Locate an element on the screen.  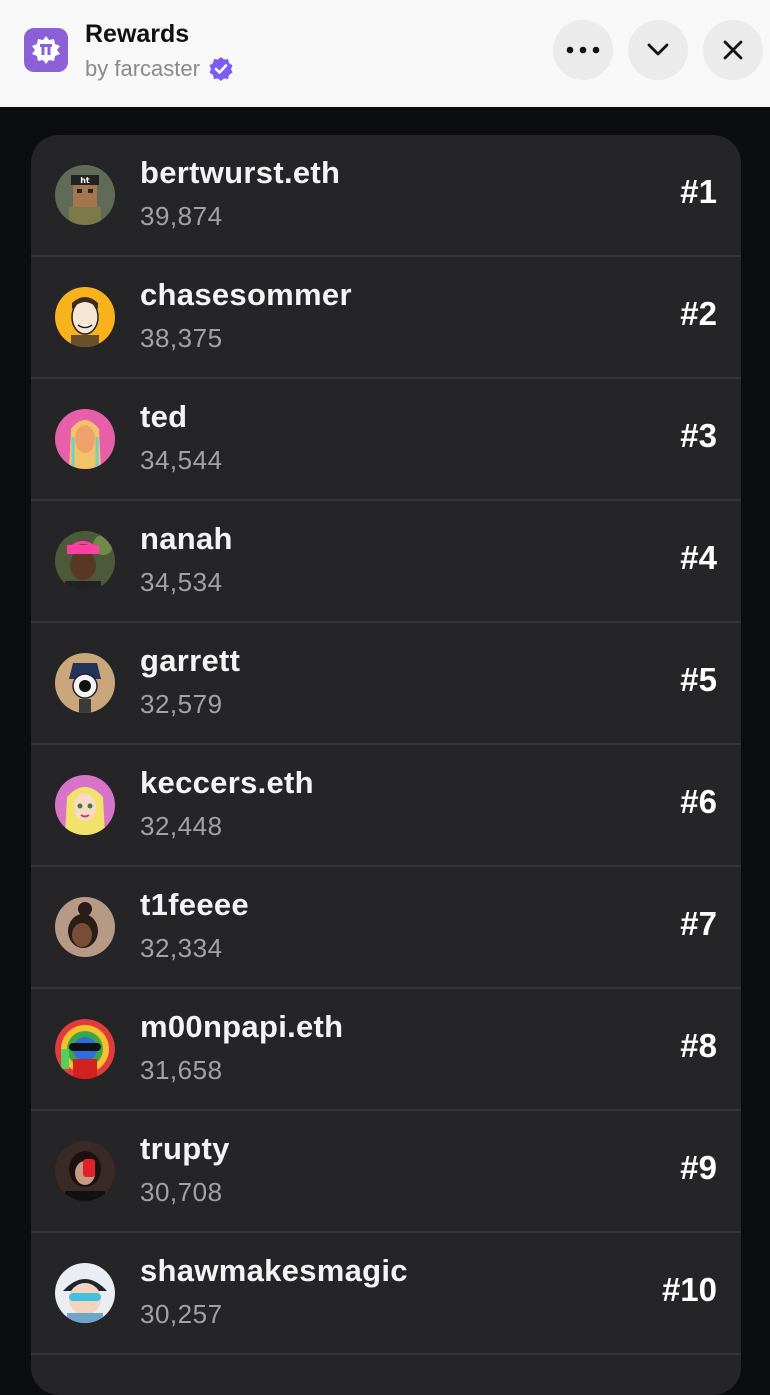
frame-header: Rewards by farcaster is located at coordinates (385, 53).